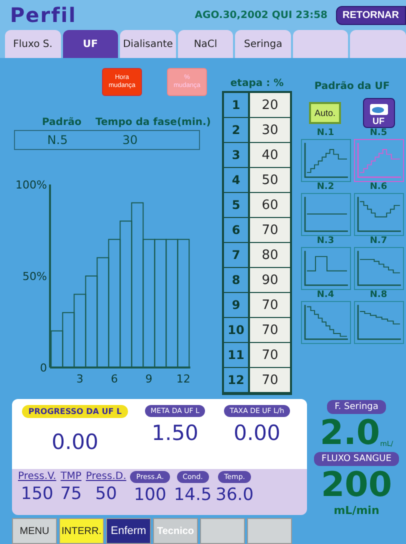 The image size is (406, 544). What do you see at coordinates (237, 130) in the screenshot?
I see `step-number: 2` at bounding box center [237, 130].